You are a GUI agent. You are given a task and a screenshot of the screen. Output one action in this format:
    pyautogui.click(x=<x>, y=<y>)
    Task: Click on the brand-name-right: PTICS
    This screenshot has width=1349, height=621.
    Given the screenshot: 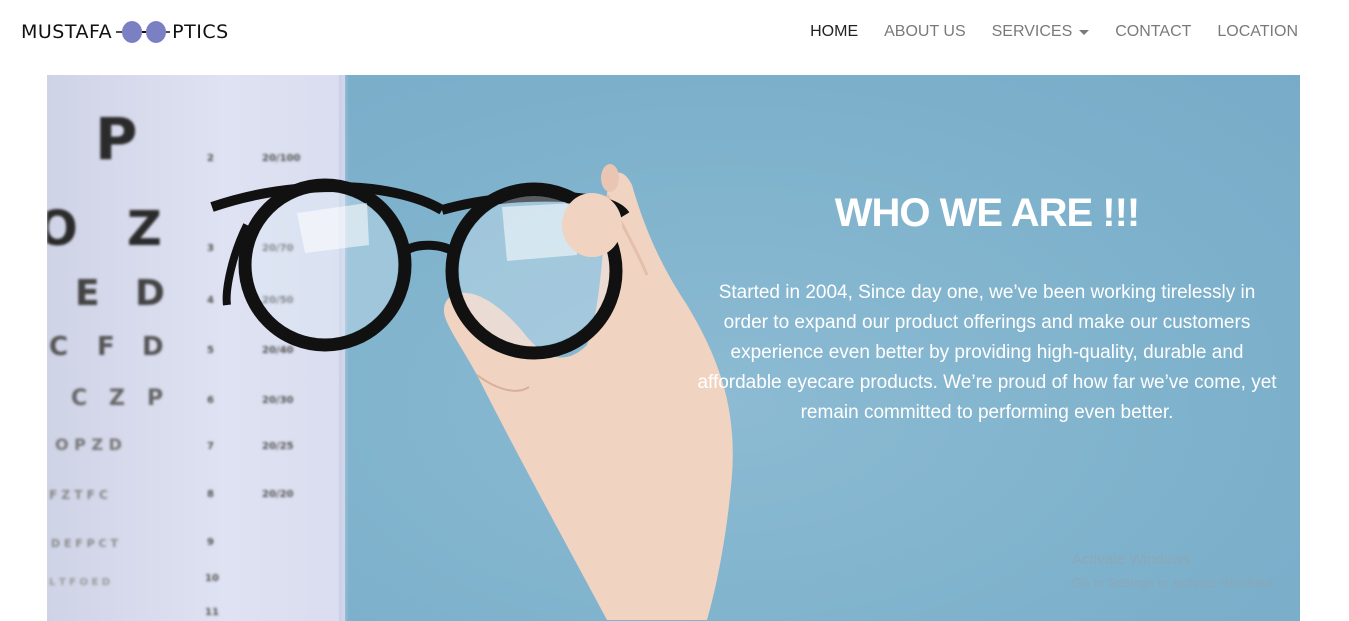 What is the action you would take?
    pyautogui.click(x=200, y=32)
    